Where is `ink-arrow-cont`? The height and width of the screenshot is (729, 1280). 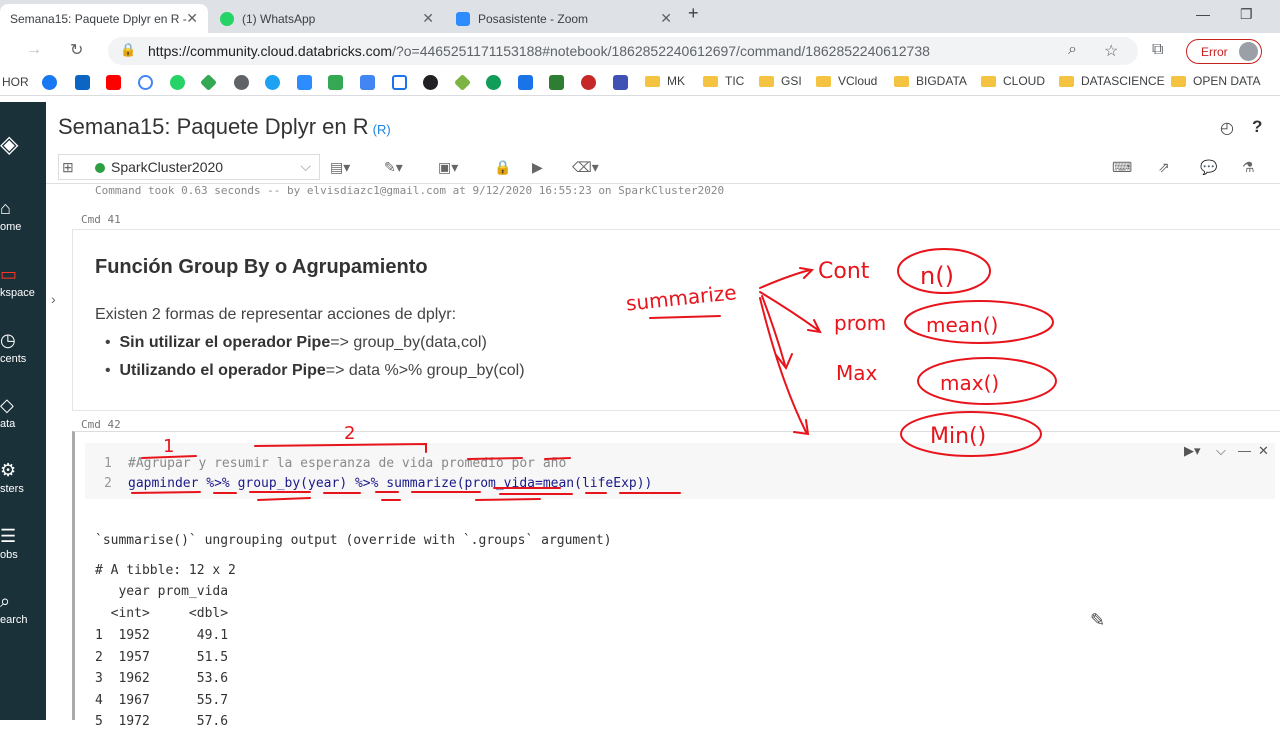
ink-arrow-cont is located at coordinates (787, 278).